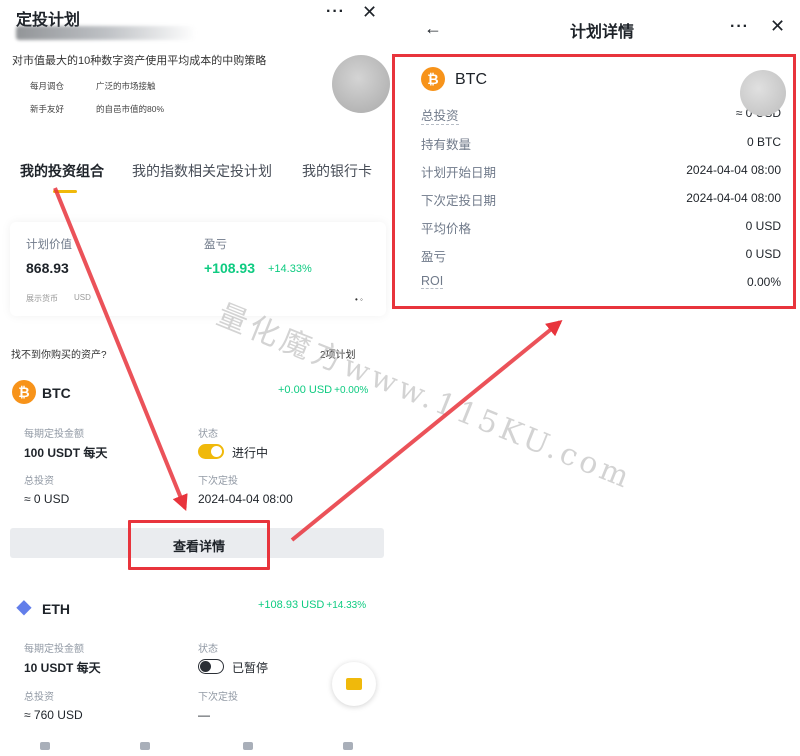  I want to click on tab-bank-cards: 我的银行卡, so click(337, 171).